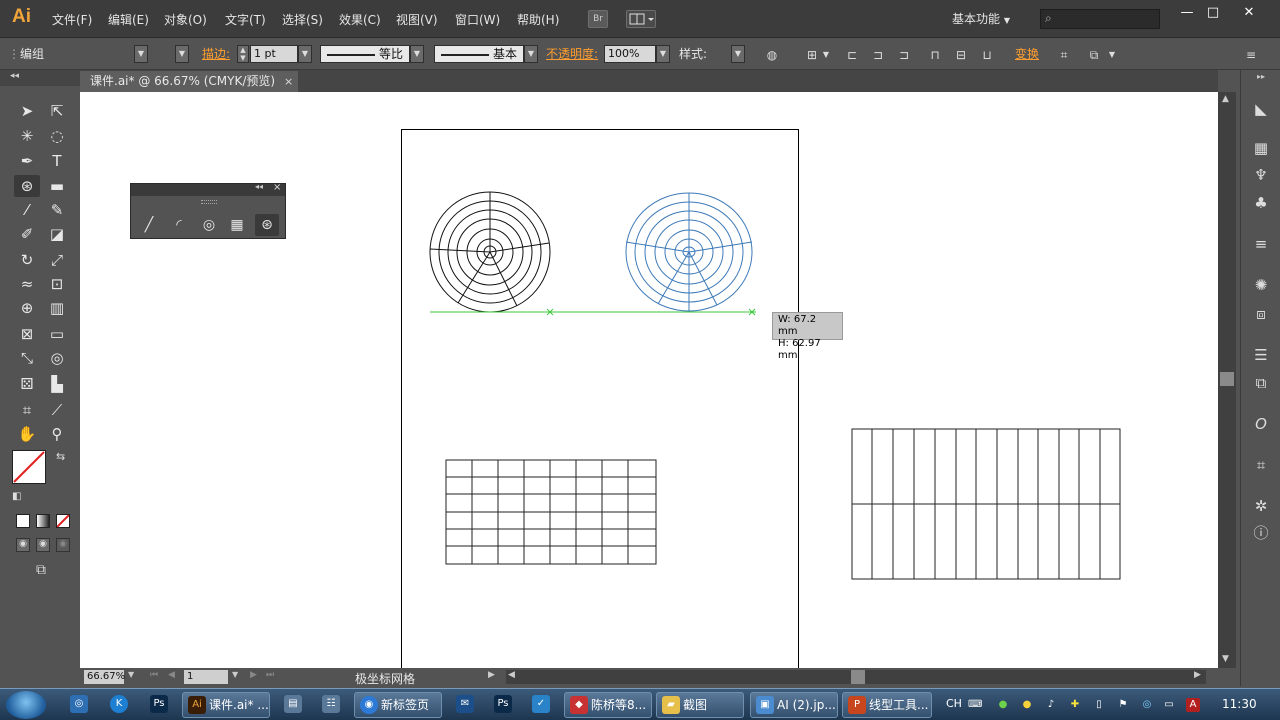 This screenshot has height=720, width=1280. I want to click on menu-object: 对象(O), so click(185, 19).